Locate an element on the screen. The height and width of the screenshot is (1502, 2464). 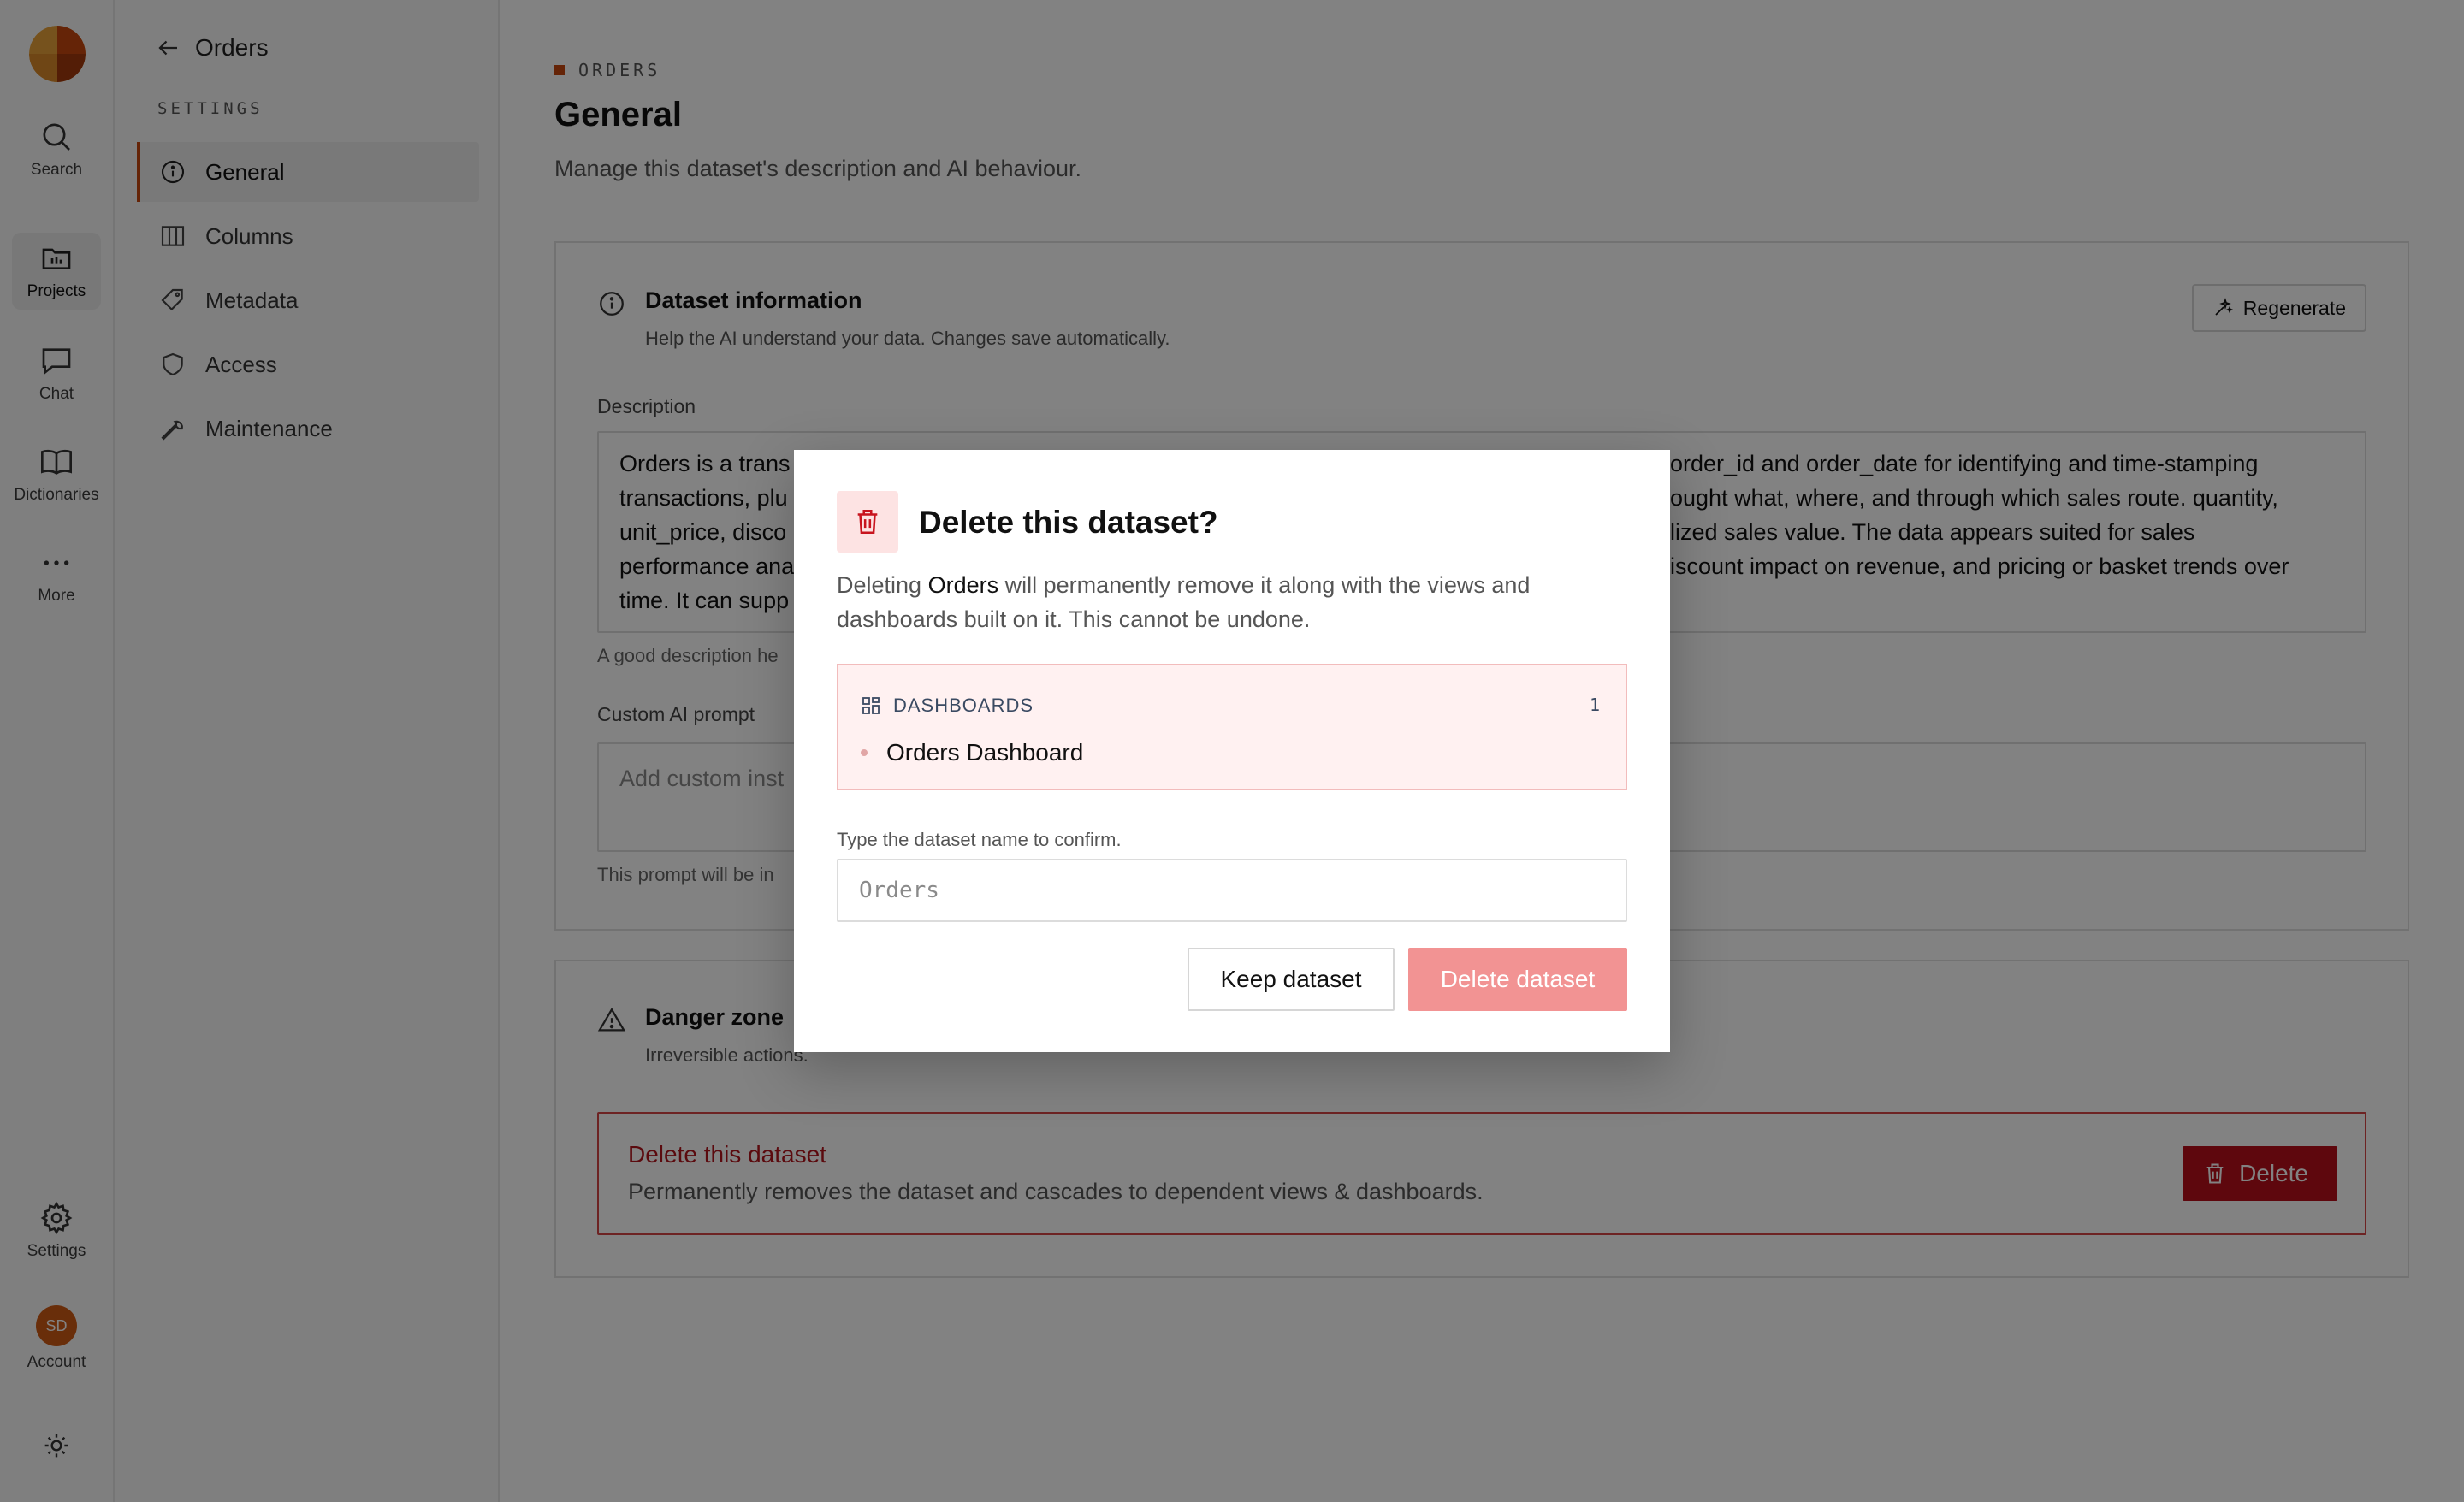
dialog-title: Delete this dataset? is located at coordinates (1068, 522).